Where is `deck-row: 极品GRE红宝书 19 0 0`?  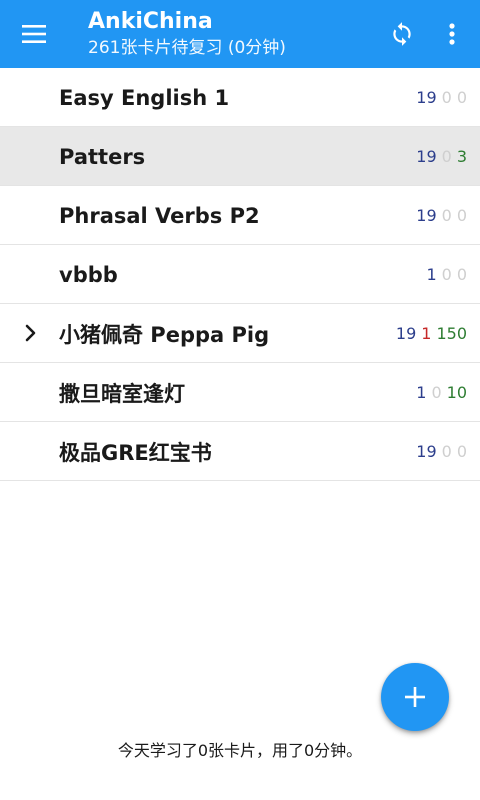
deck-row: 极品GRE红宝书 19 0 0 is located at coordinates (240, 451).